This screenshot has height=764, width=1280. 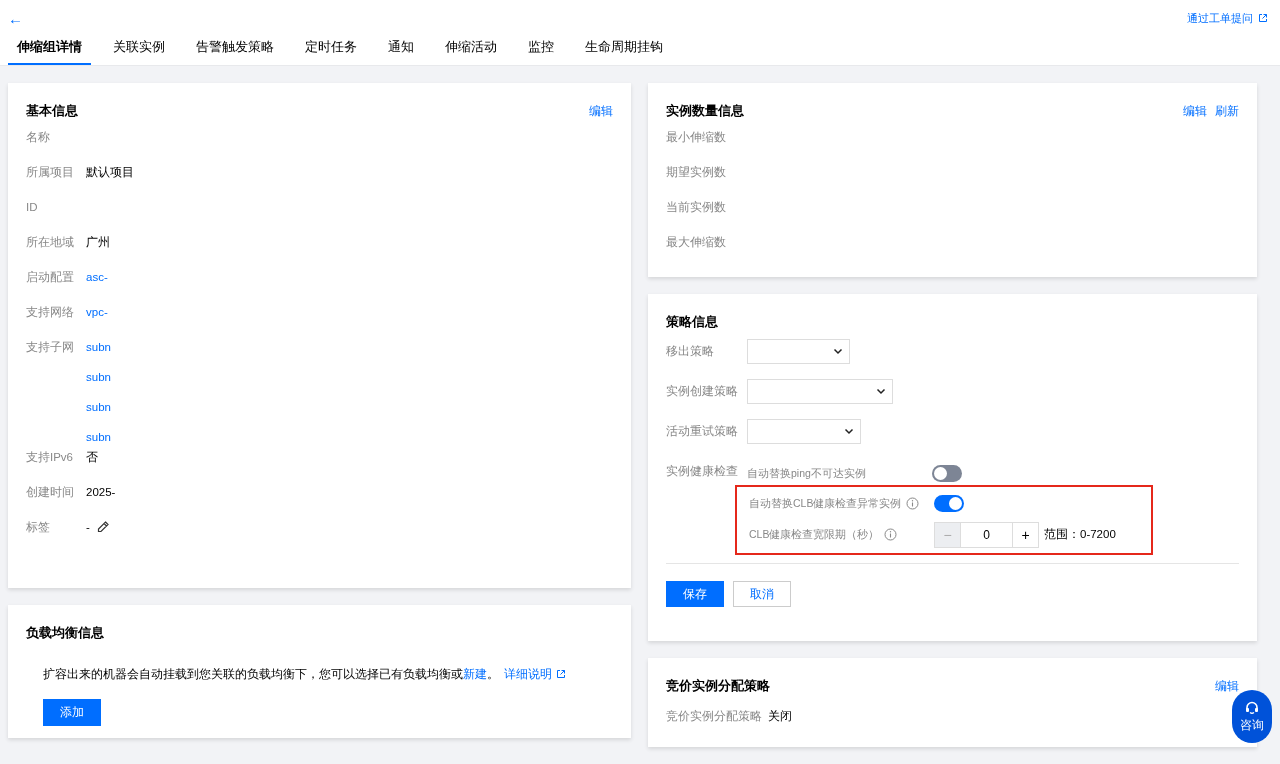 What do you see at coordinates (1025, 534) in the screenshot?
I see `increment-button: +` at bounding box center [1025, 534].